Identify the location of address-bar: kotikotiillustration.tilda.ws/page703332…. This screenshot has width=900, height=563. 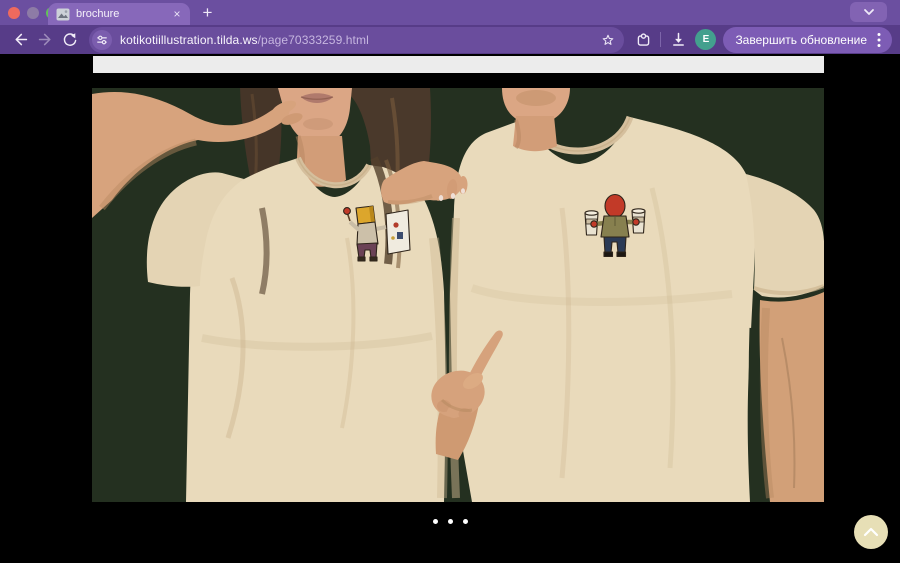
(357, 39).